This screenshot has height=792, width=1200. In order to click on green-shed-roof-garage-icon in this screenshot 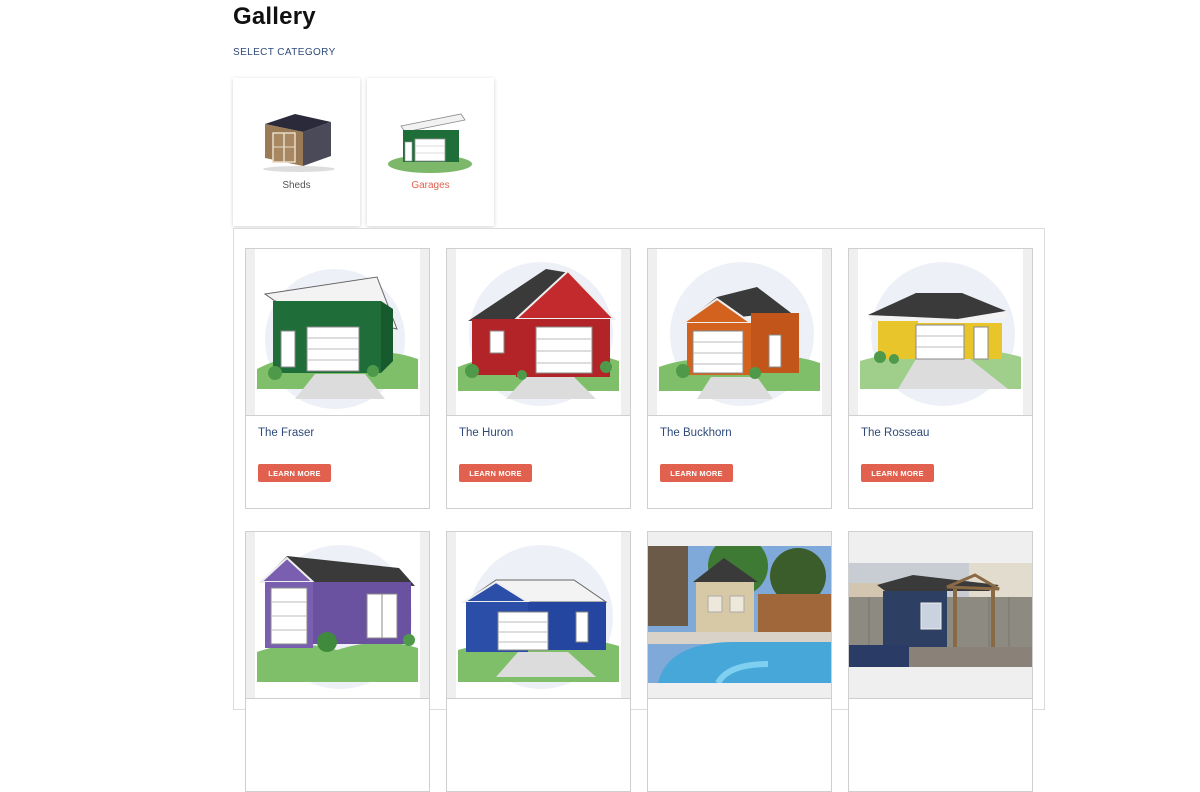, I will do `click(337, 339)`.